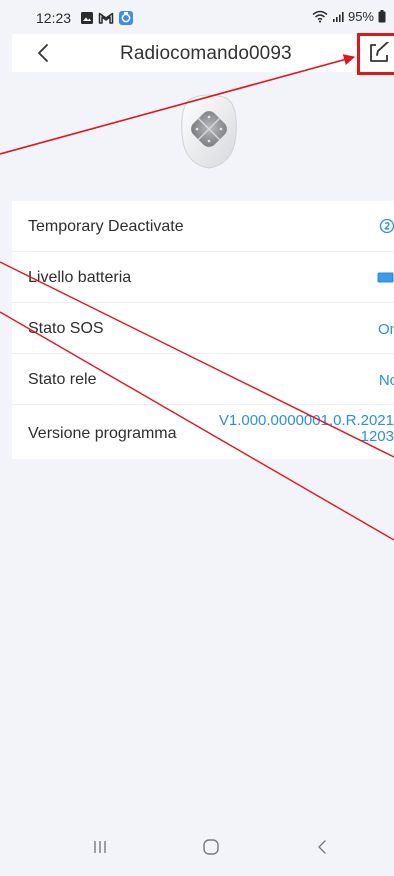 The image size is (394, 876). I want to click on row-value: V1.000.0000001.0.R.2021 1203, so click(294, 429).